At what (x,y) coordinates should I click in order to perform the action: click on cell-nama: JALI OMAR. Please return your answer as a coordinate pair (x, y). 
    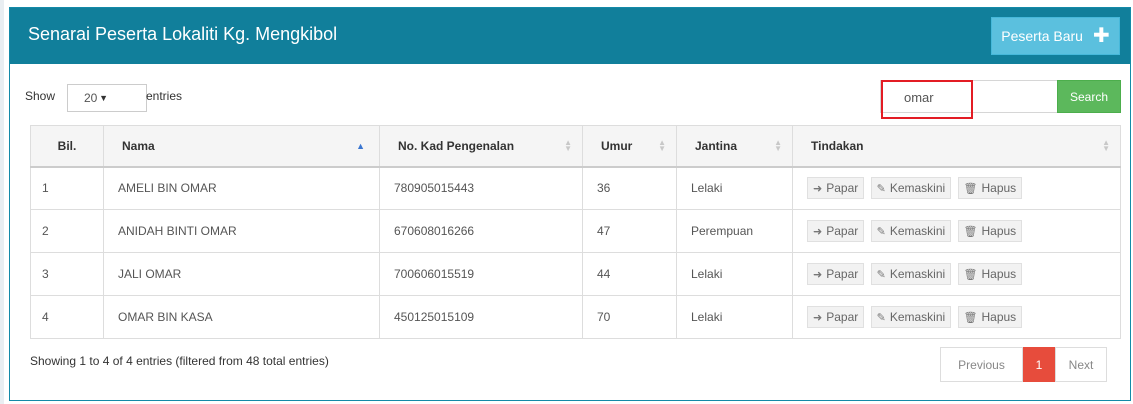
    Looking at the image, I should click on (241, 274).